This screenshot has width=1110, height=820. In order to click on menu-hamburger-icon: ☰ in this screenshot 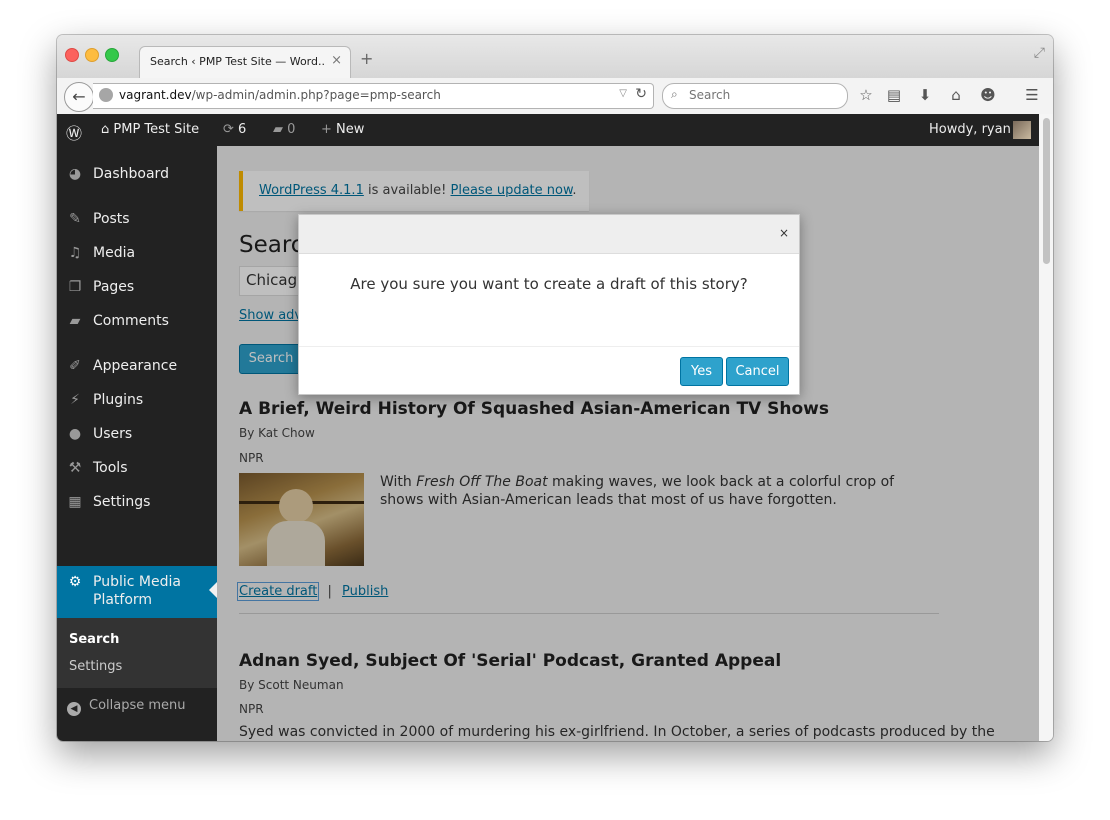, I will do `click(1032, 95)`.